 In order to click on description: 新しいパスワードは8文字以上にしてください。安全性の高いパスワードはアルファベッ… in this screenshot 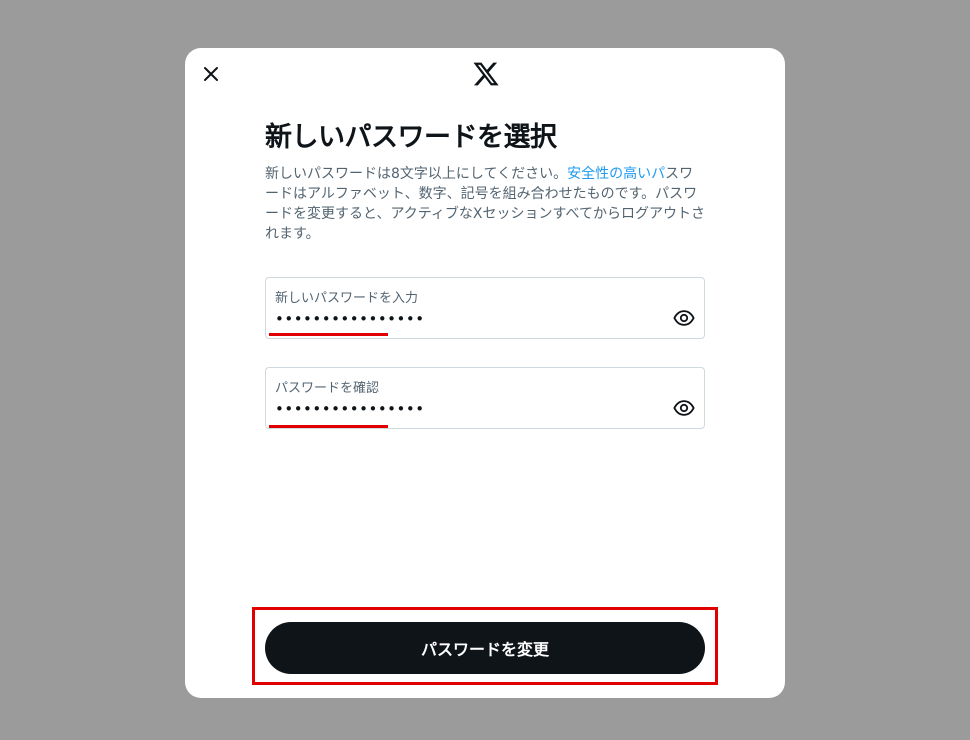, I will do `click(485, 204)`.